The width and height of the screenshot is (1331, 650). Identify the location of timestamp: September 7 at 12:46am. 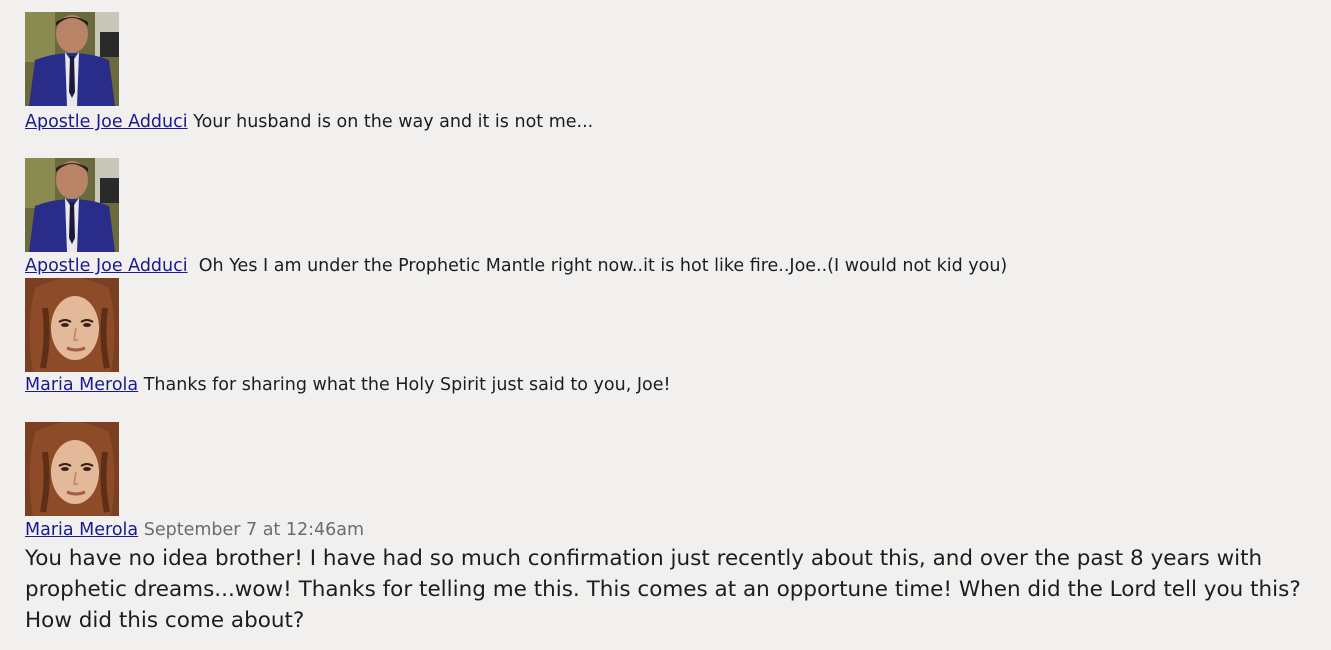
(254, 530).